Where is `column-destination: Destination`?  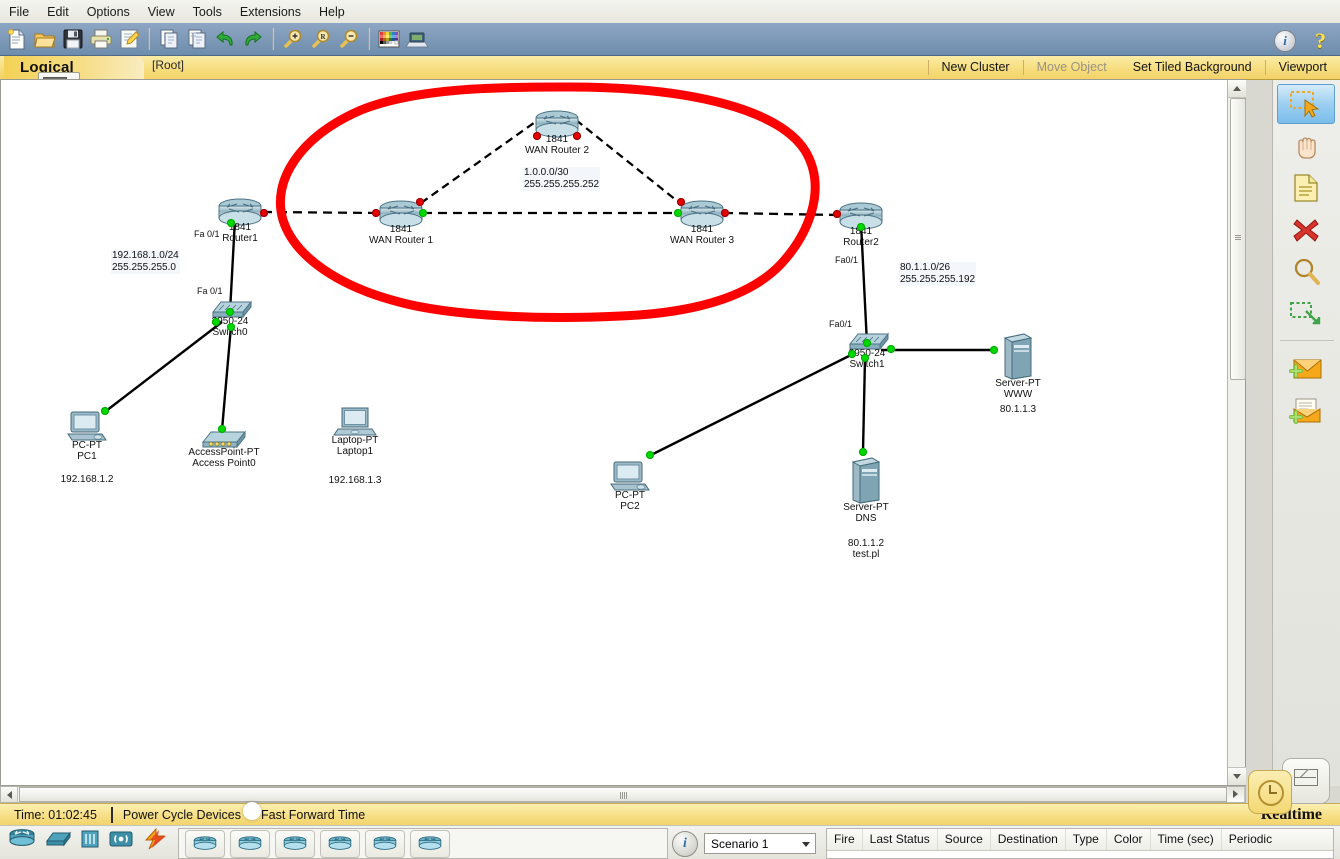
column-destination: Destination is located at coordinates (1028, 839).